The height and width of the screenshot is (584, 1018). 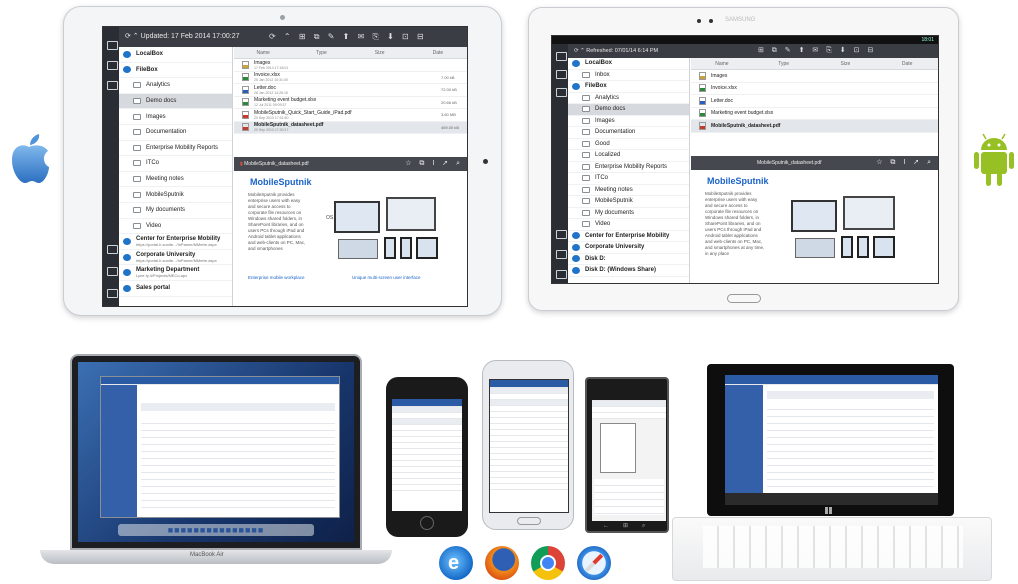 I want to click on file-date: 17 Feb 2014 17:18:01, so click(x=271, y=67).